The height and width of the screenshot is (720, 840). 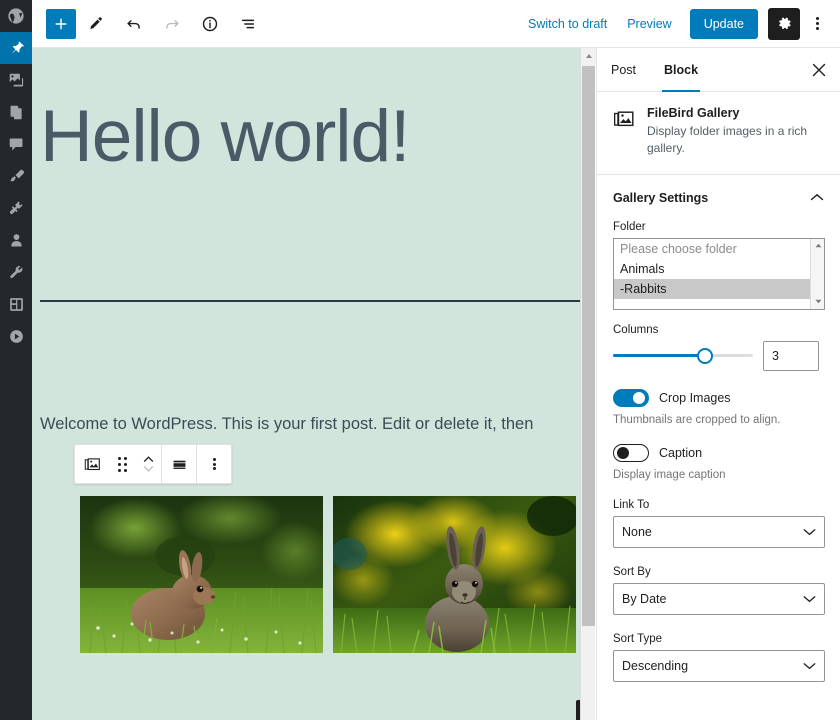 I want to click on list-view-button, so click(x=248, y=24).